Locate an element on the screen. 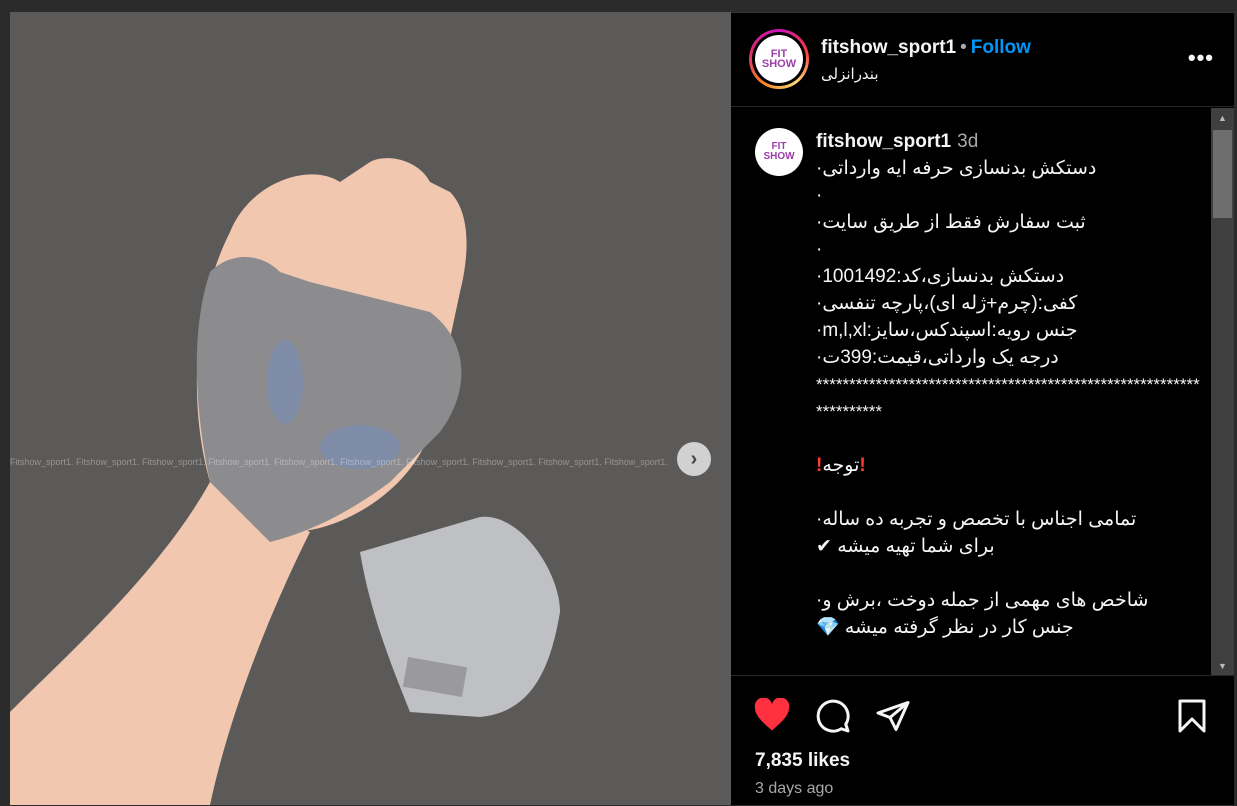  warning-line: !توجه! is located at coordinates (841, 465).